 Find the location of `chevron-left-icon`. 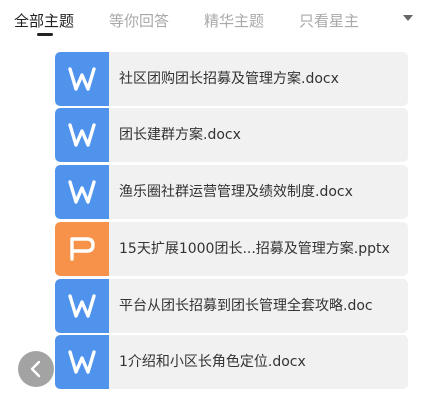

chevron-left-icon is located at coordinates (35, 369).